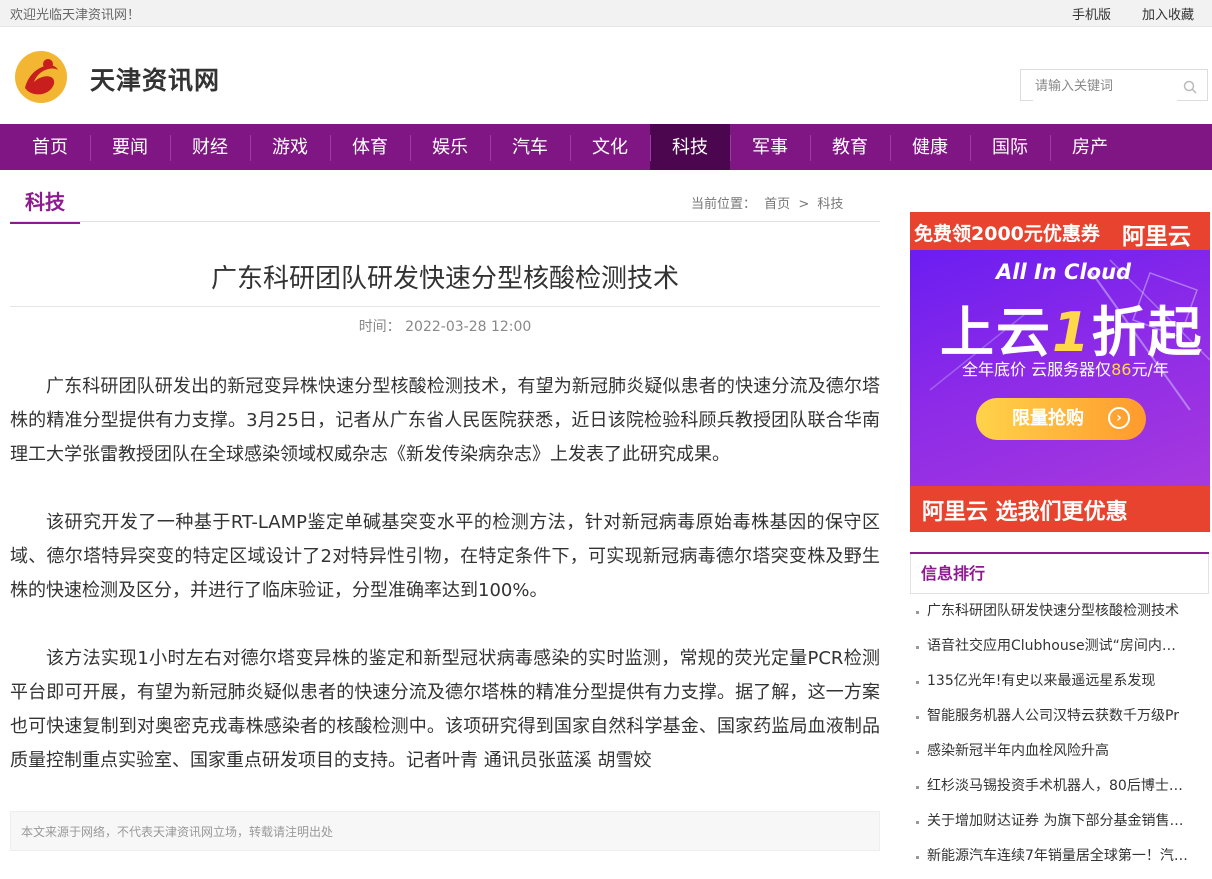  I want to click on ad-tagline: All In Cloud, so click(1064, 272).